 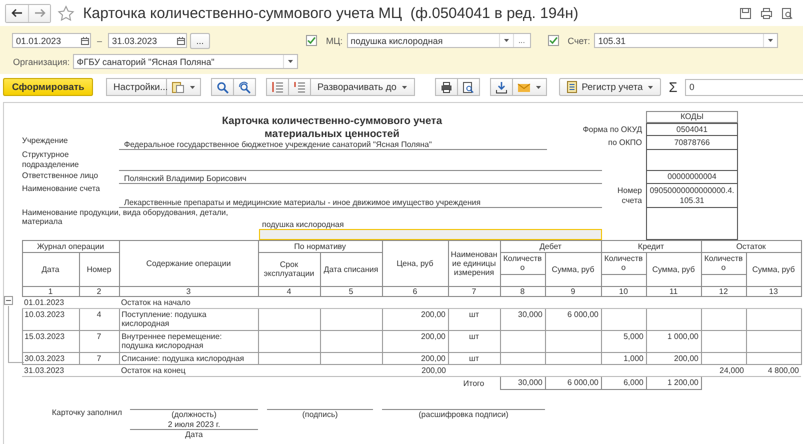 What do you see at coordinates (673, 291) in the screenshot?
I see `column-number: 11` at bounding box center [673, 291].